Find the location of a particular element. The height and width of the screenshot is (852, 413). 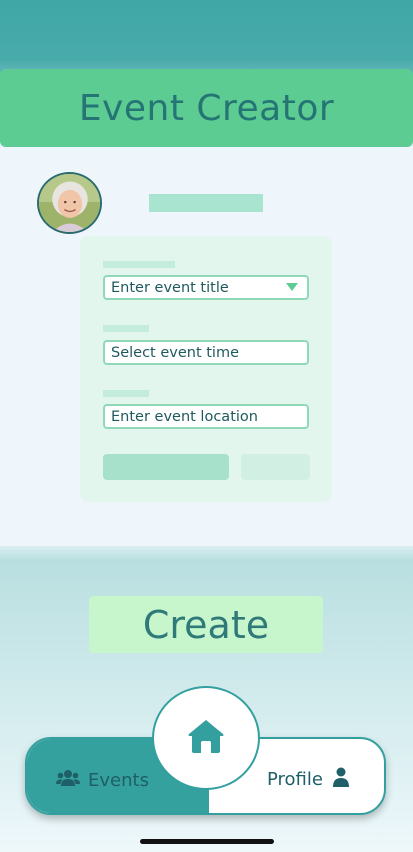

location-label-placeholder is located at coordinates (126, 393).